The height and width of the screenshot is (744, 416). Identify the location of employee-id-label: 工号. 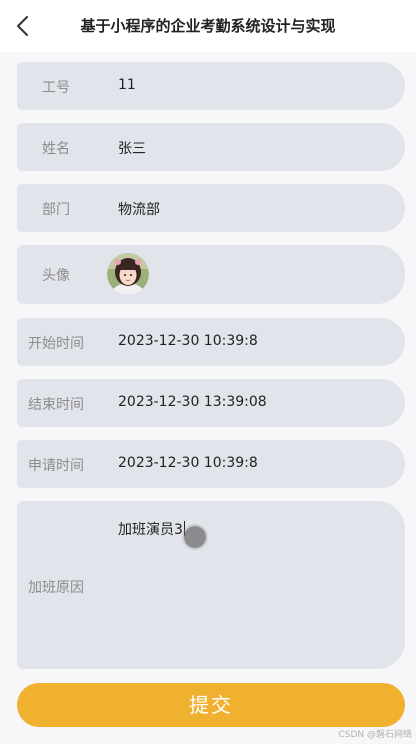
(56, 88).